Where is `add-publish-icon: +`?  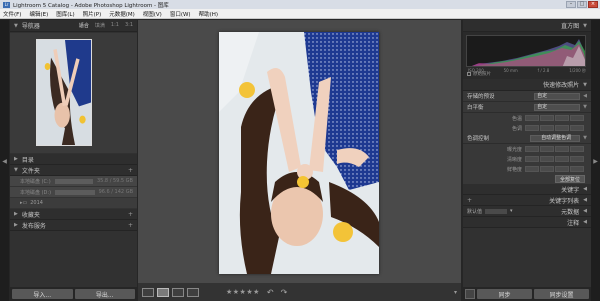 add-publish-icon: + is located at coordinates (130, 225).